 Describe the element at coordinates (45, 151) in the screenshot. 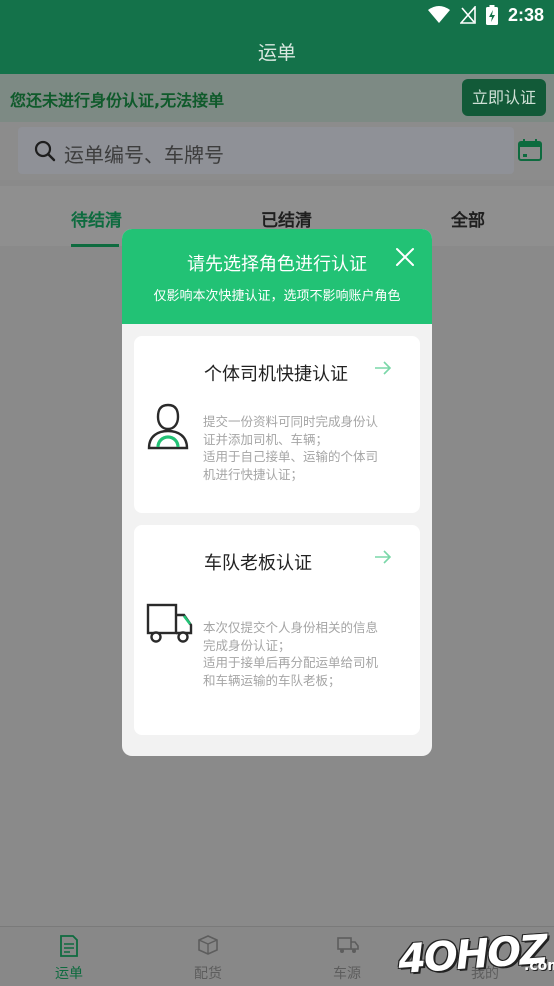

I see `search-icon` at that location.